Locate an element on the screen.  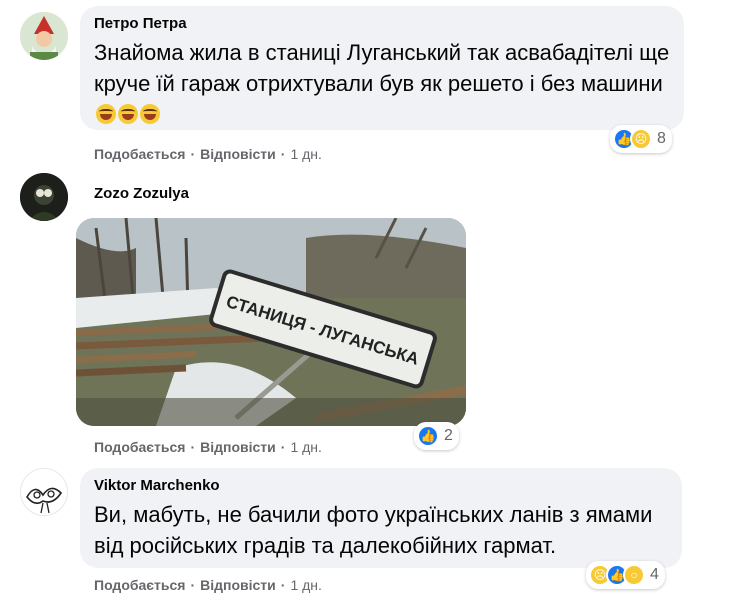
comment-author: Viktor Marchenko is located at coordinates (381, 486).